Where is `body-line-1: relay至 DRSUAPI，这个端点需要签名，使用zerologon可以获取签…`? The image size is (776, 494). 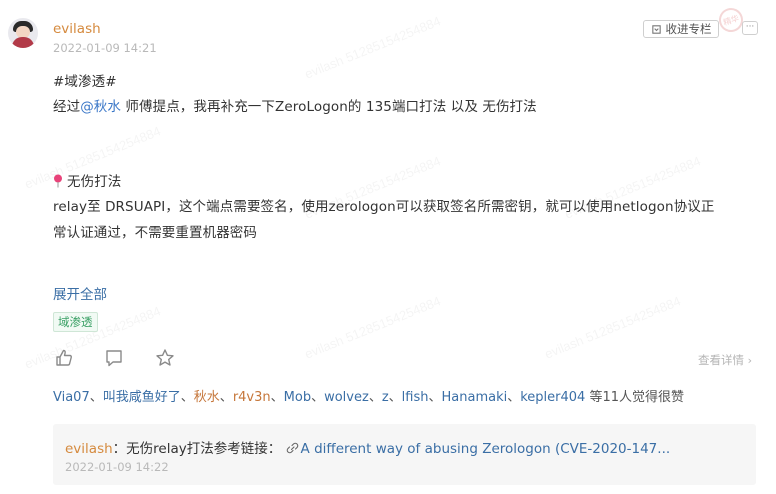 body-line-1: relay至 DRSUAPI，这个端点需要签名，使用zerologon可以获取签… is located at coordinates (384, 207).